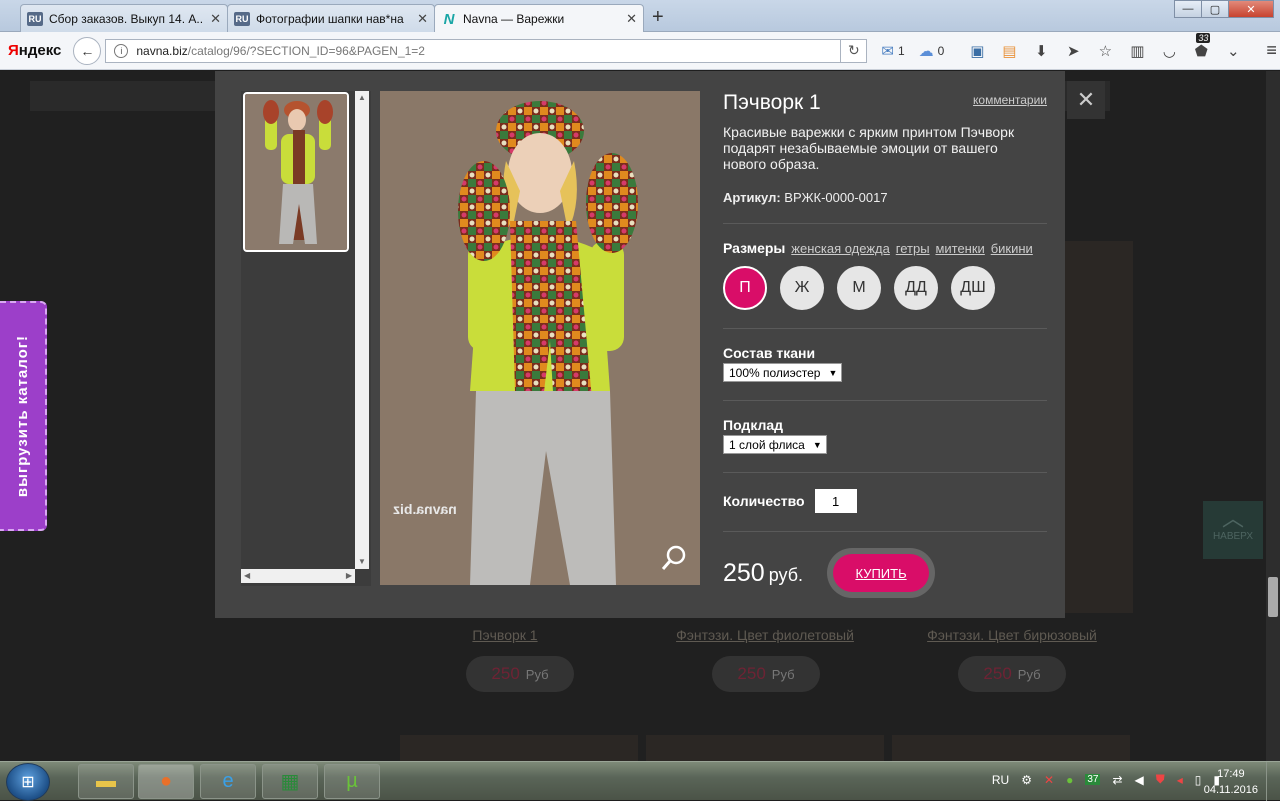  Describe the element at coordinates (1000, 780) in the screenshot. I see `language-indicator: RU` at that location.